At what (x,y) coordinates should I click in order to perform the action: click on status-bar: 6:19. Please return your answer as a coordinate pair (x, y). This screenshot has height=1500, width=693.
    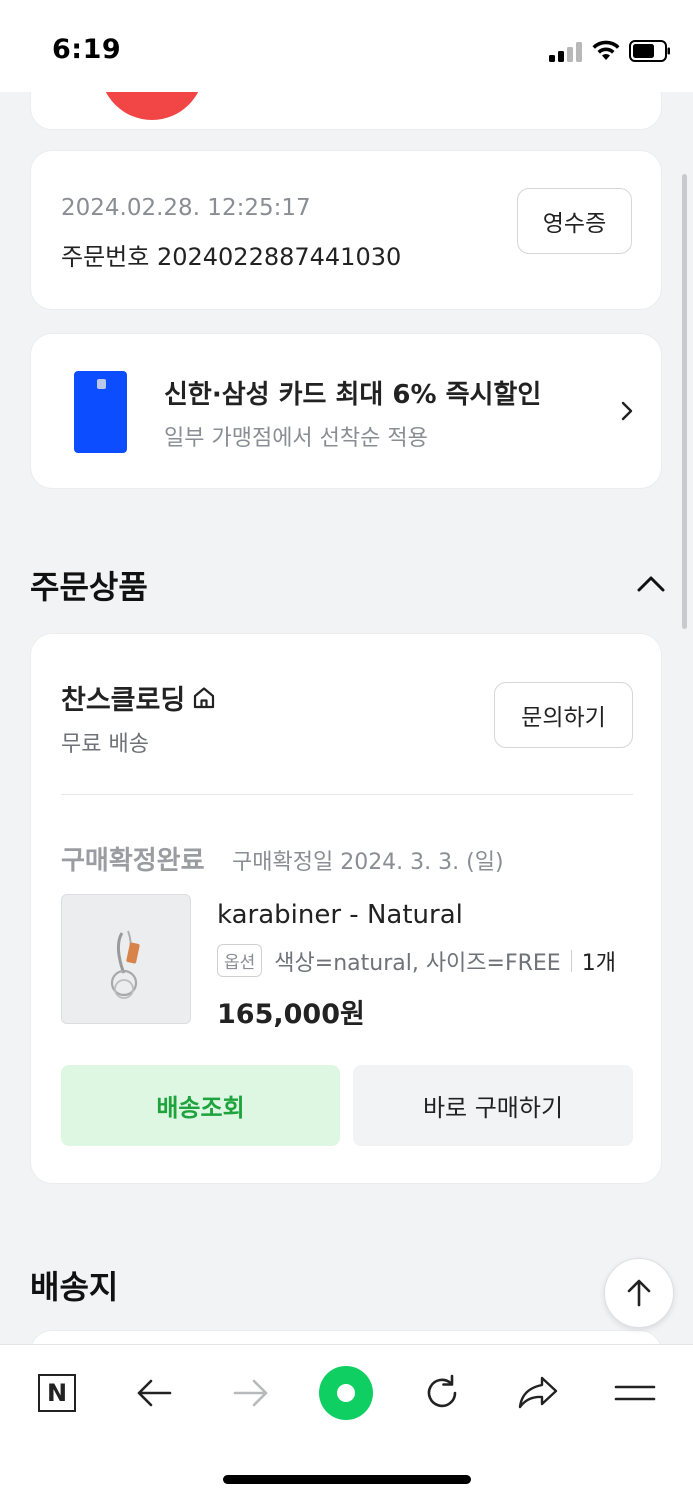
    Looking at the image, I should click on (346, 46).